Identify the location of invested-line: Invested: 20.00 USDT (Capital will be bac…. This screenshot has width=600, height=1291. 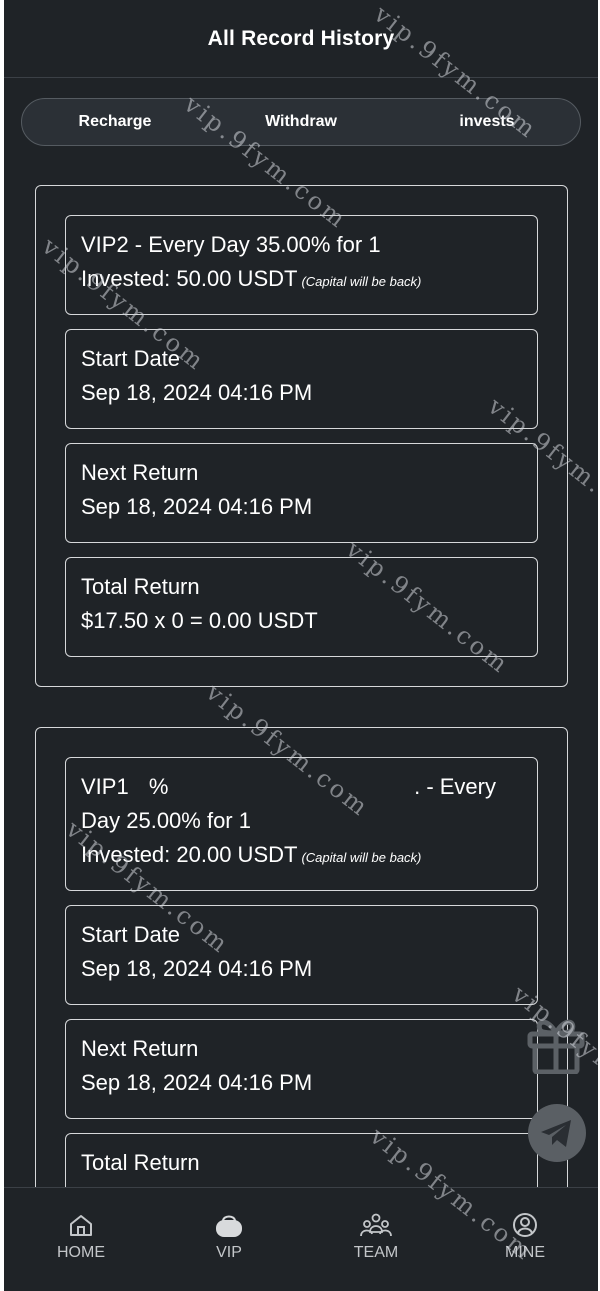
(301, 856).